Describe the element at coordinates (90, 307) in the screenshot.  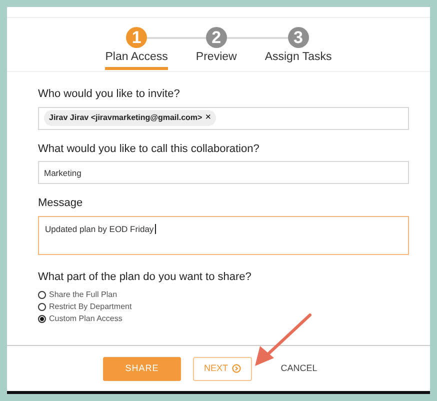
I see `option-label: Restrict By Department` at that location.